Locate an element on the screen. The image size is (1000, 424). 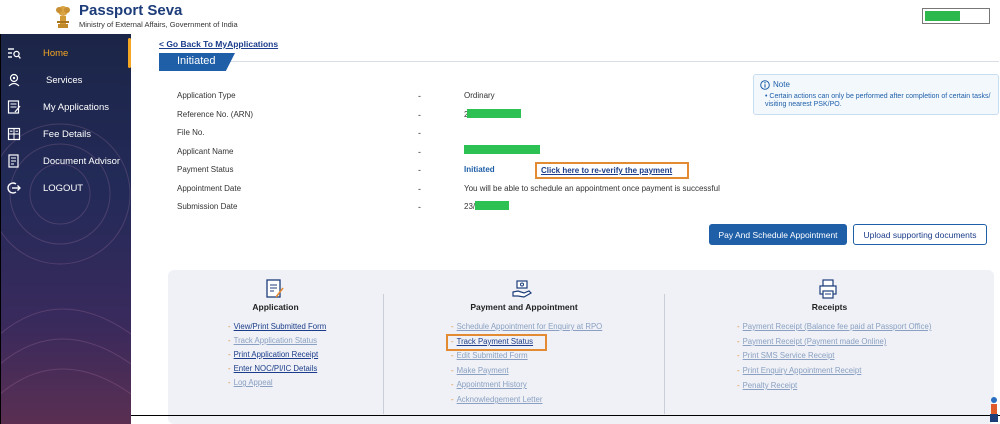
link-edit-submitted-form: - Edit Submitted Form is located at coordinates (489, 355).